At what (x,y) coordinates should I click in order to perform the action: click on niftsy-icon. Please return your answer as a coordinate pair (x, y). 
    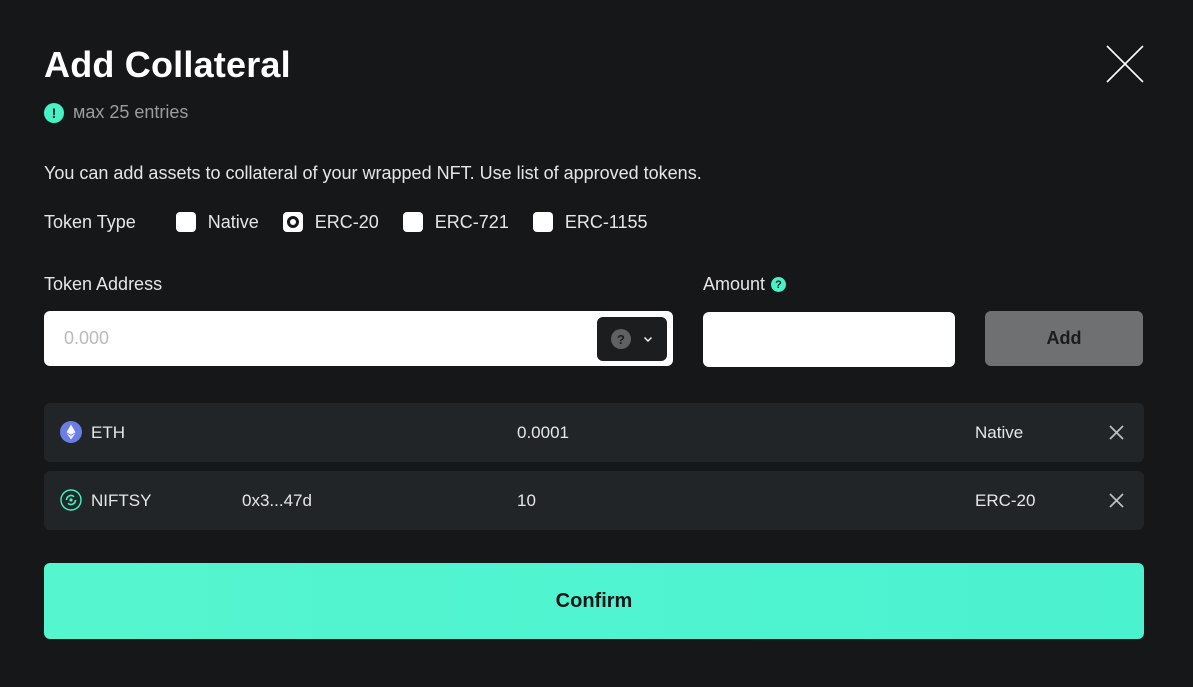
    Looking at the image, I should click on (71, 500).